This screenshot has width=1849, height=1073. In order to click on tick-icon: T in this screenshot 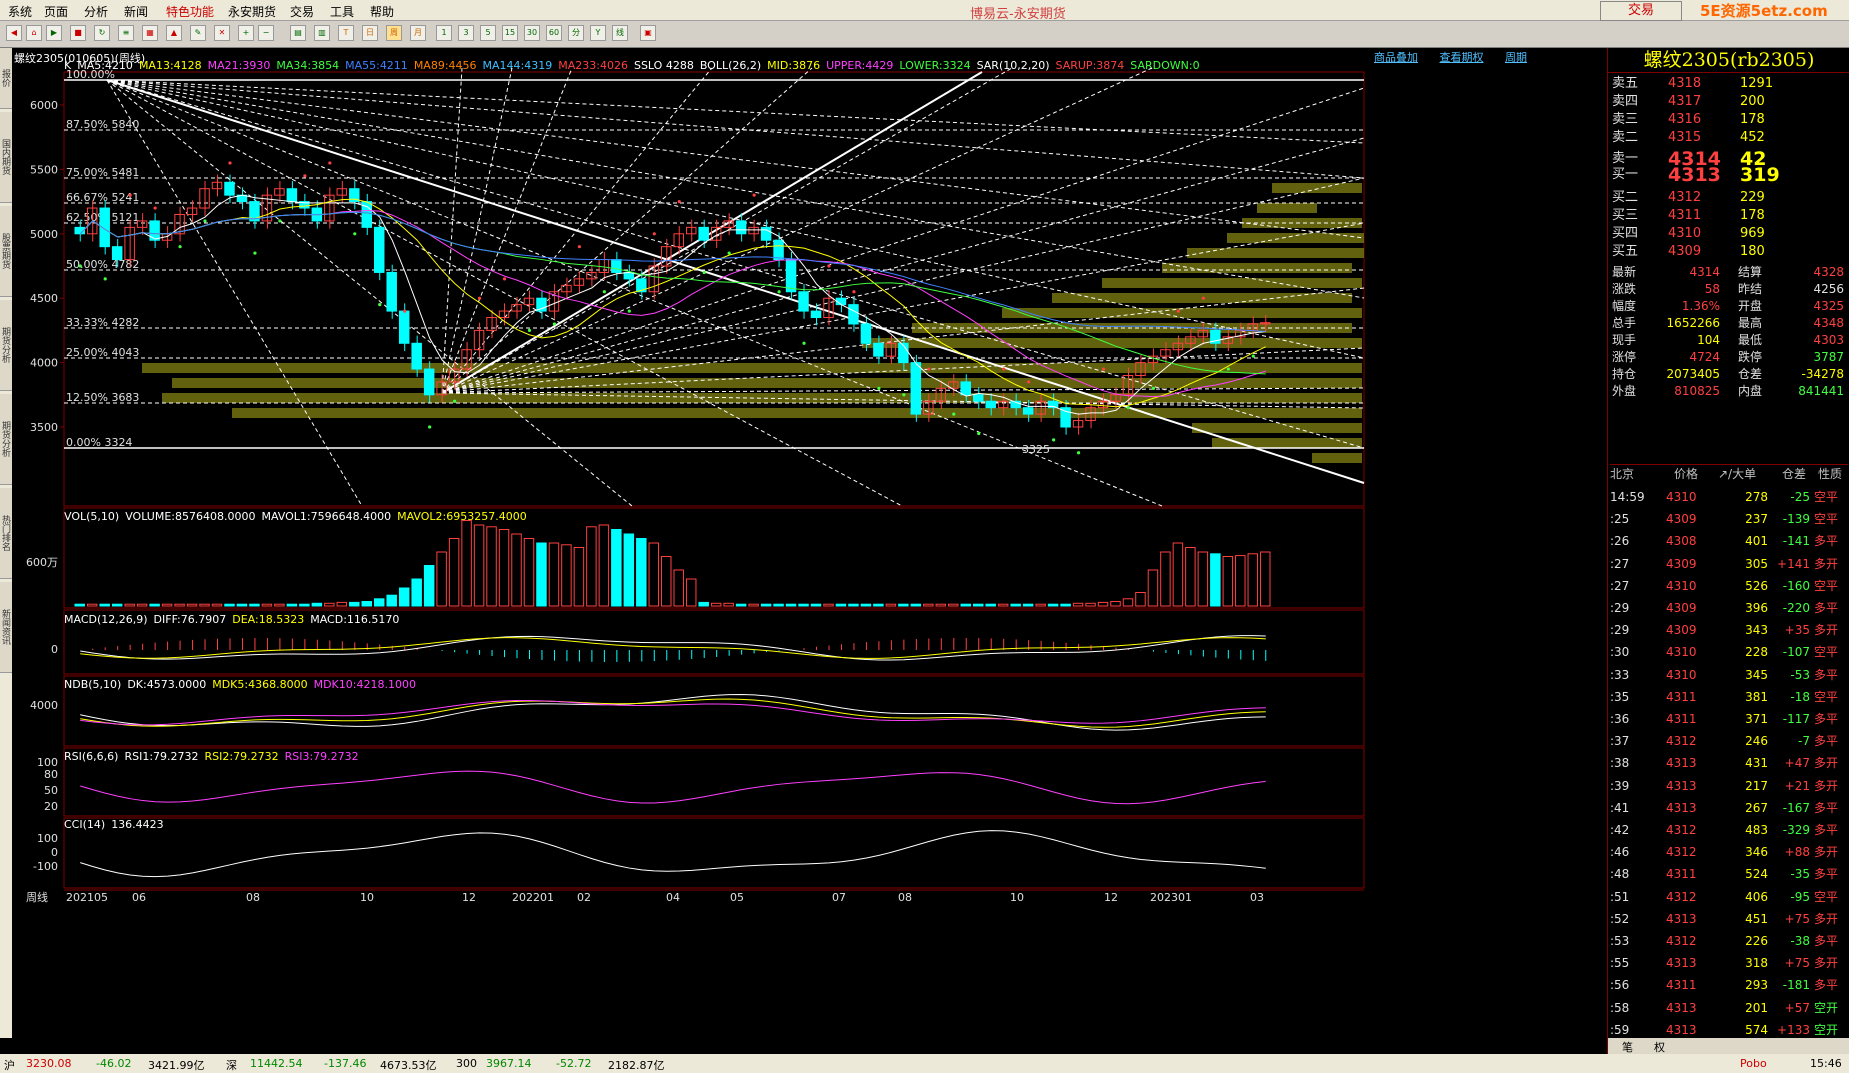, I will do `click(346, 33)`.